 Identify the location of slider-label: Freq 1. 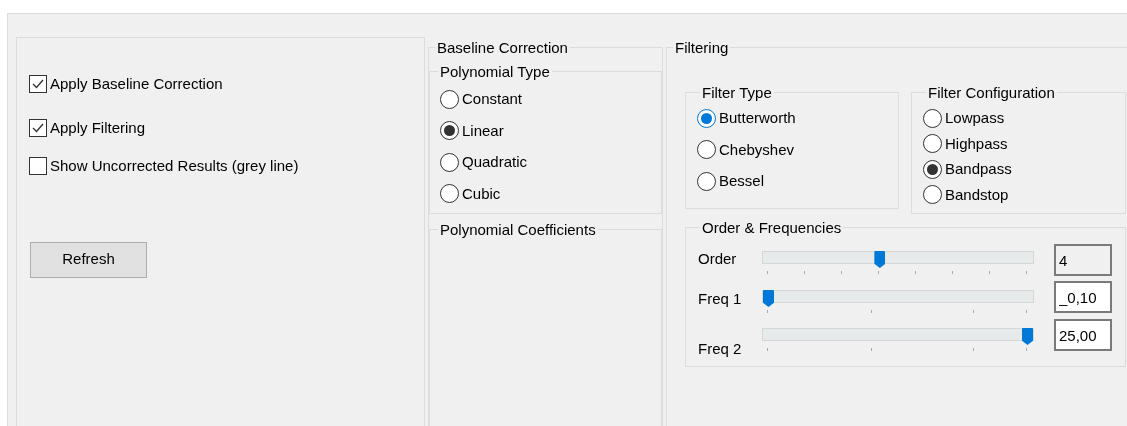
(720, 298).